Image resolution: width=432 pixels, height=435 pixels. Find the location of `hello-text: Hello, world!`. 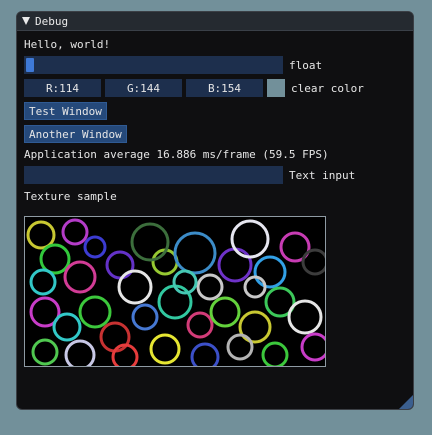

hello-text: Hello, world! is located at coordinates (67, 44).